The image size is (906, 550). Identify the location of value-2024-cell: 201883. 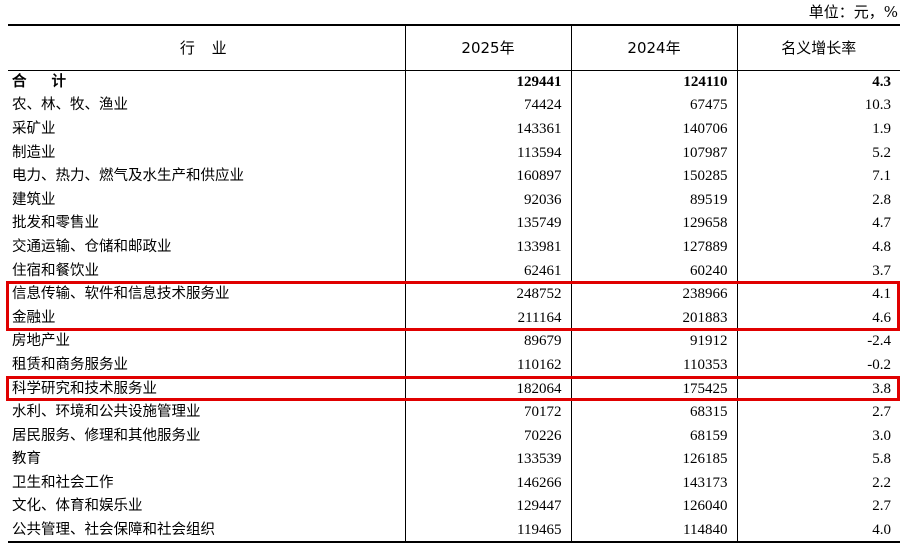
(653, 317).